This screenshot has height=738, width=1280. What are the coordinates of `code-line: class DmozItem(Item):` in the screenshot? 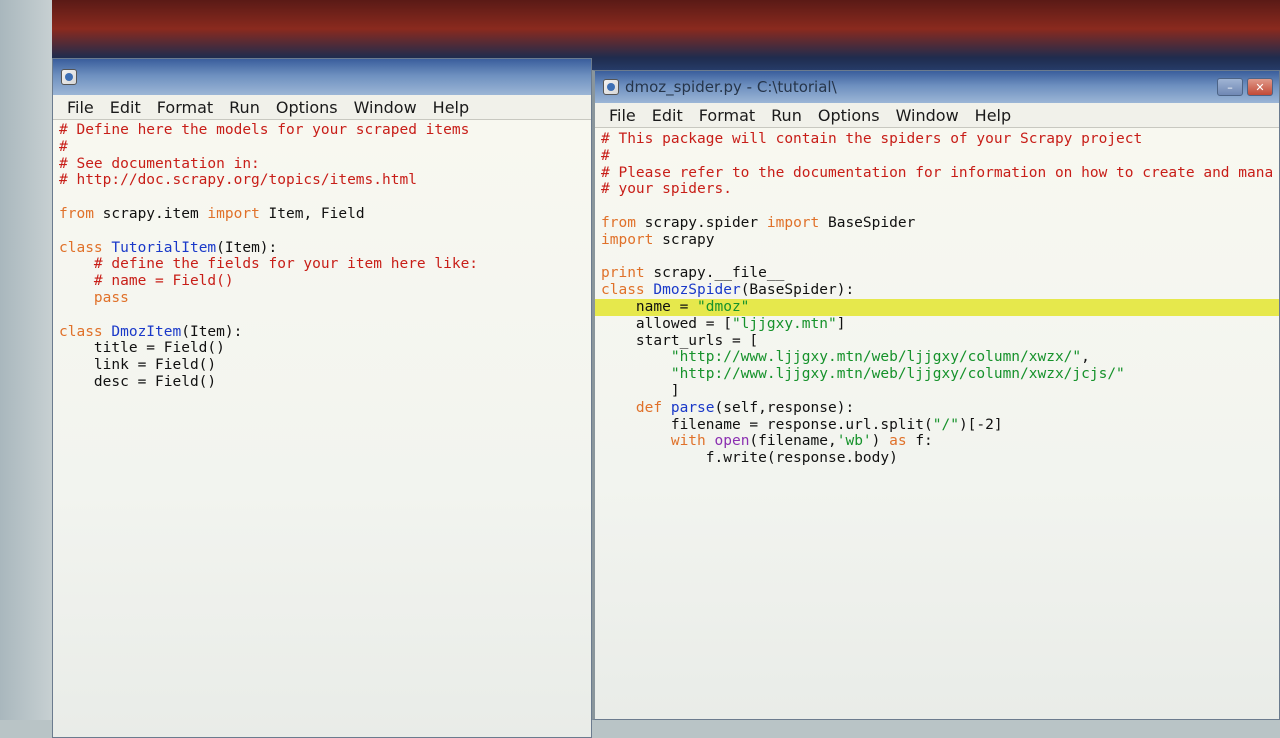 It's located at (322, 332).